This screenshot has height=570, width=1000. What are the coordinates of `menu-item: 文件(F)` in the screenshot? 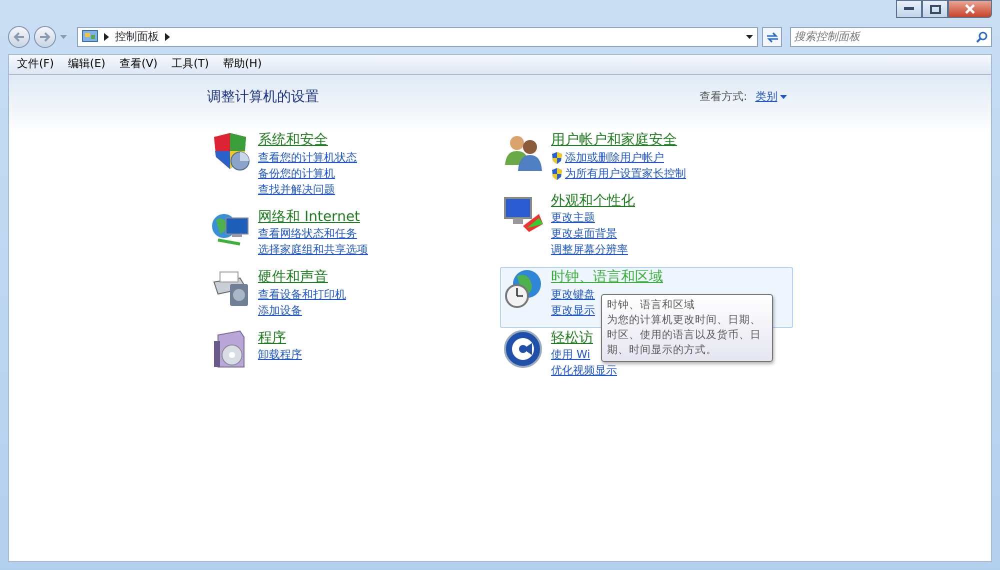 It's located at (35, 64).